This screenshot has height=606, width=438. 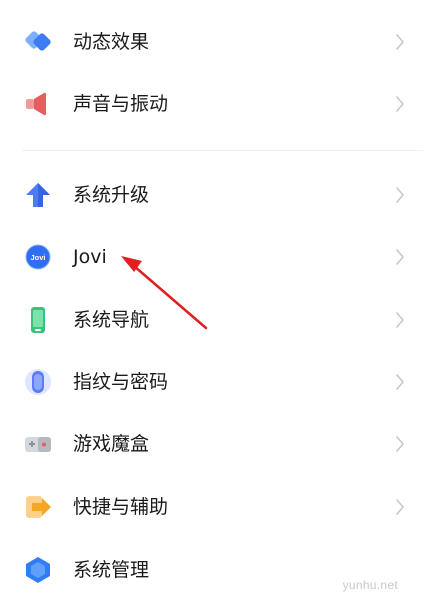 I want to click on settings-item-game-box: 游戏魔盒, so click(x=219, y=444).